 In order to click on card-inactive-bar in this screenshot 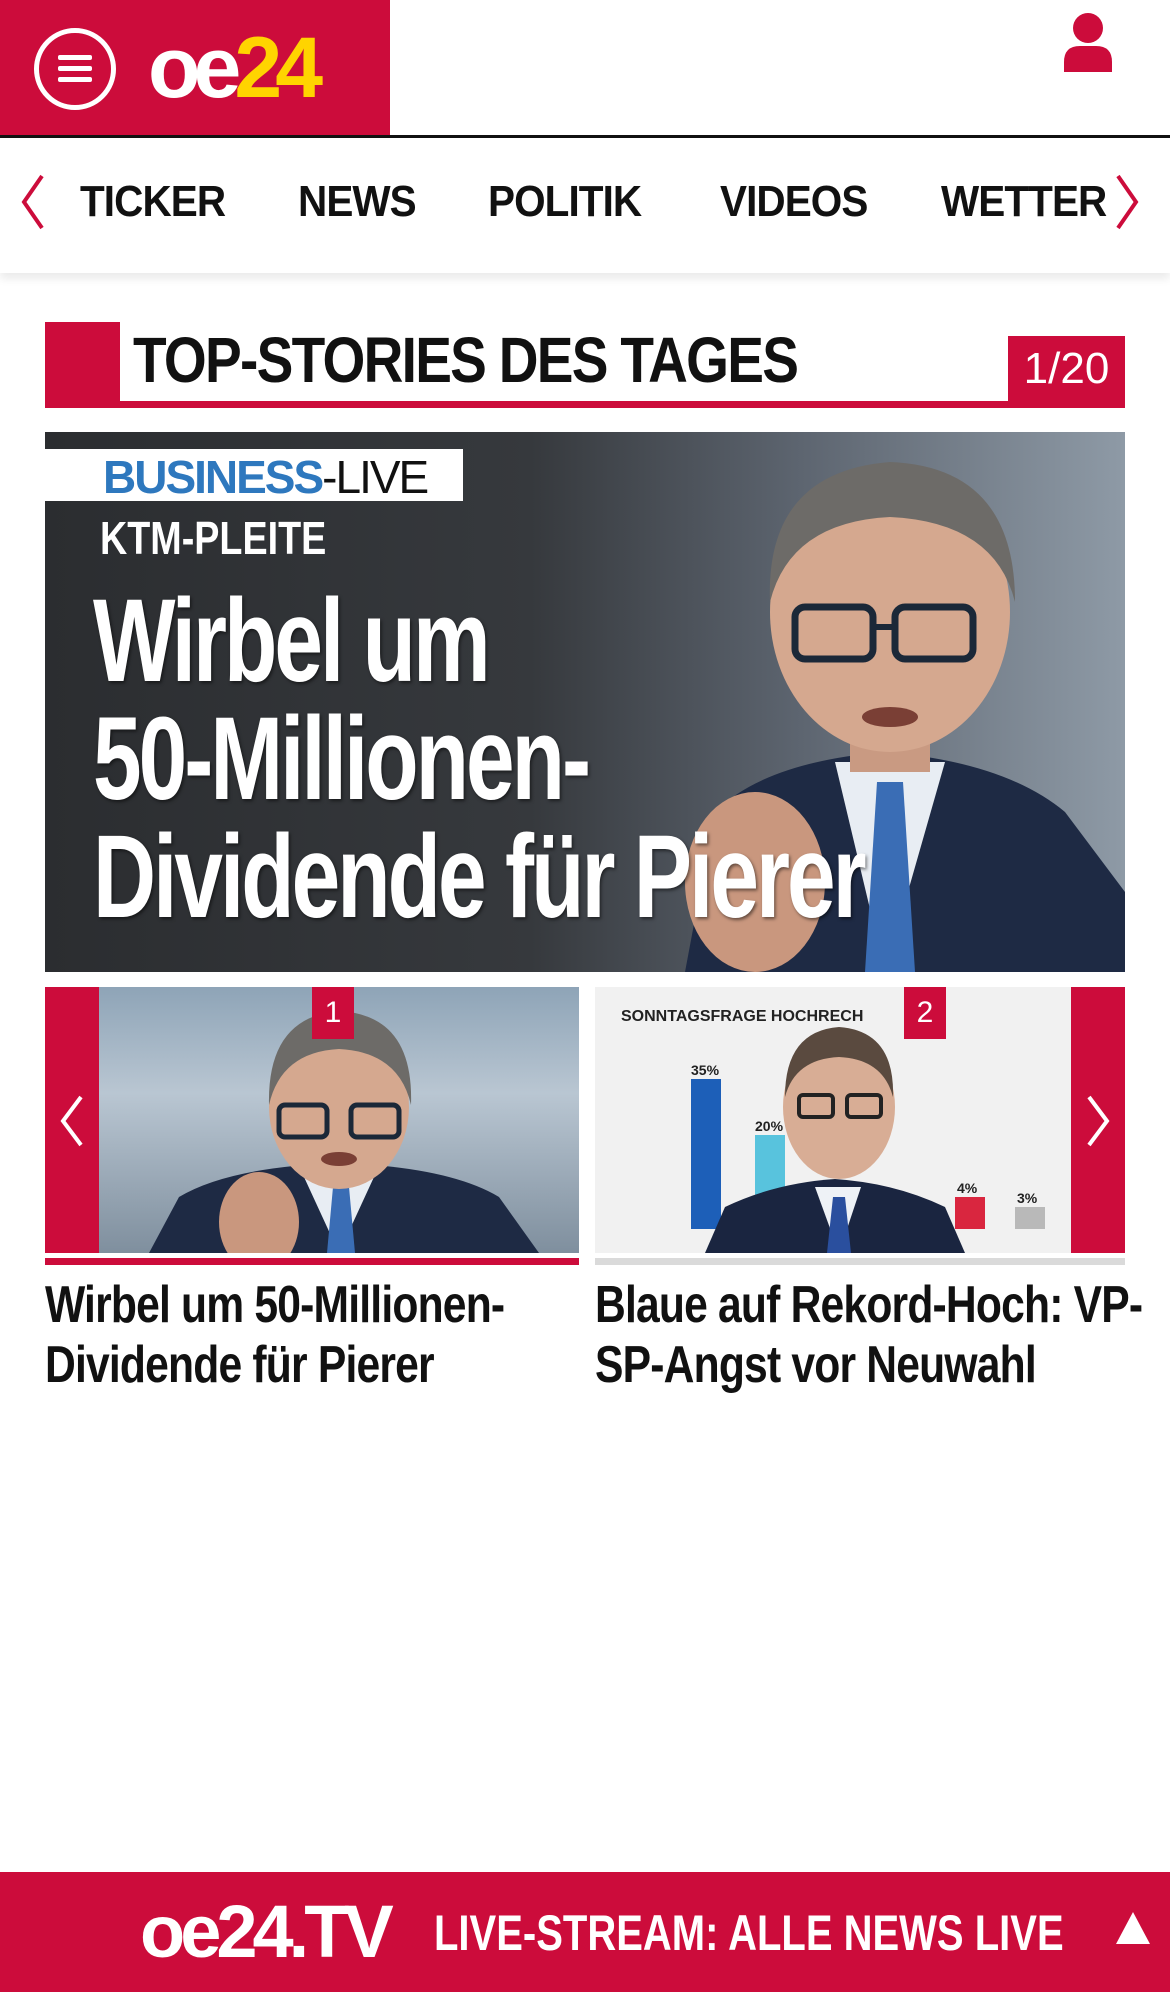, I will do `click(860, 1261)`.